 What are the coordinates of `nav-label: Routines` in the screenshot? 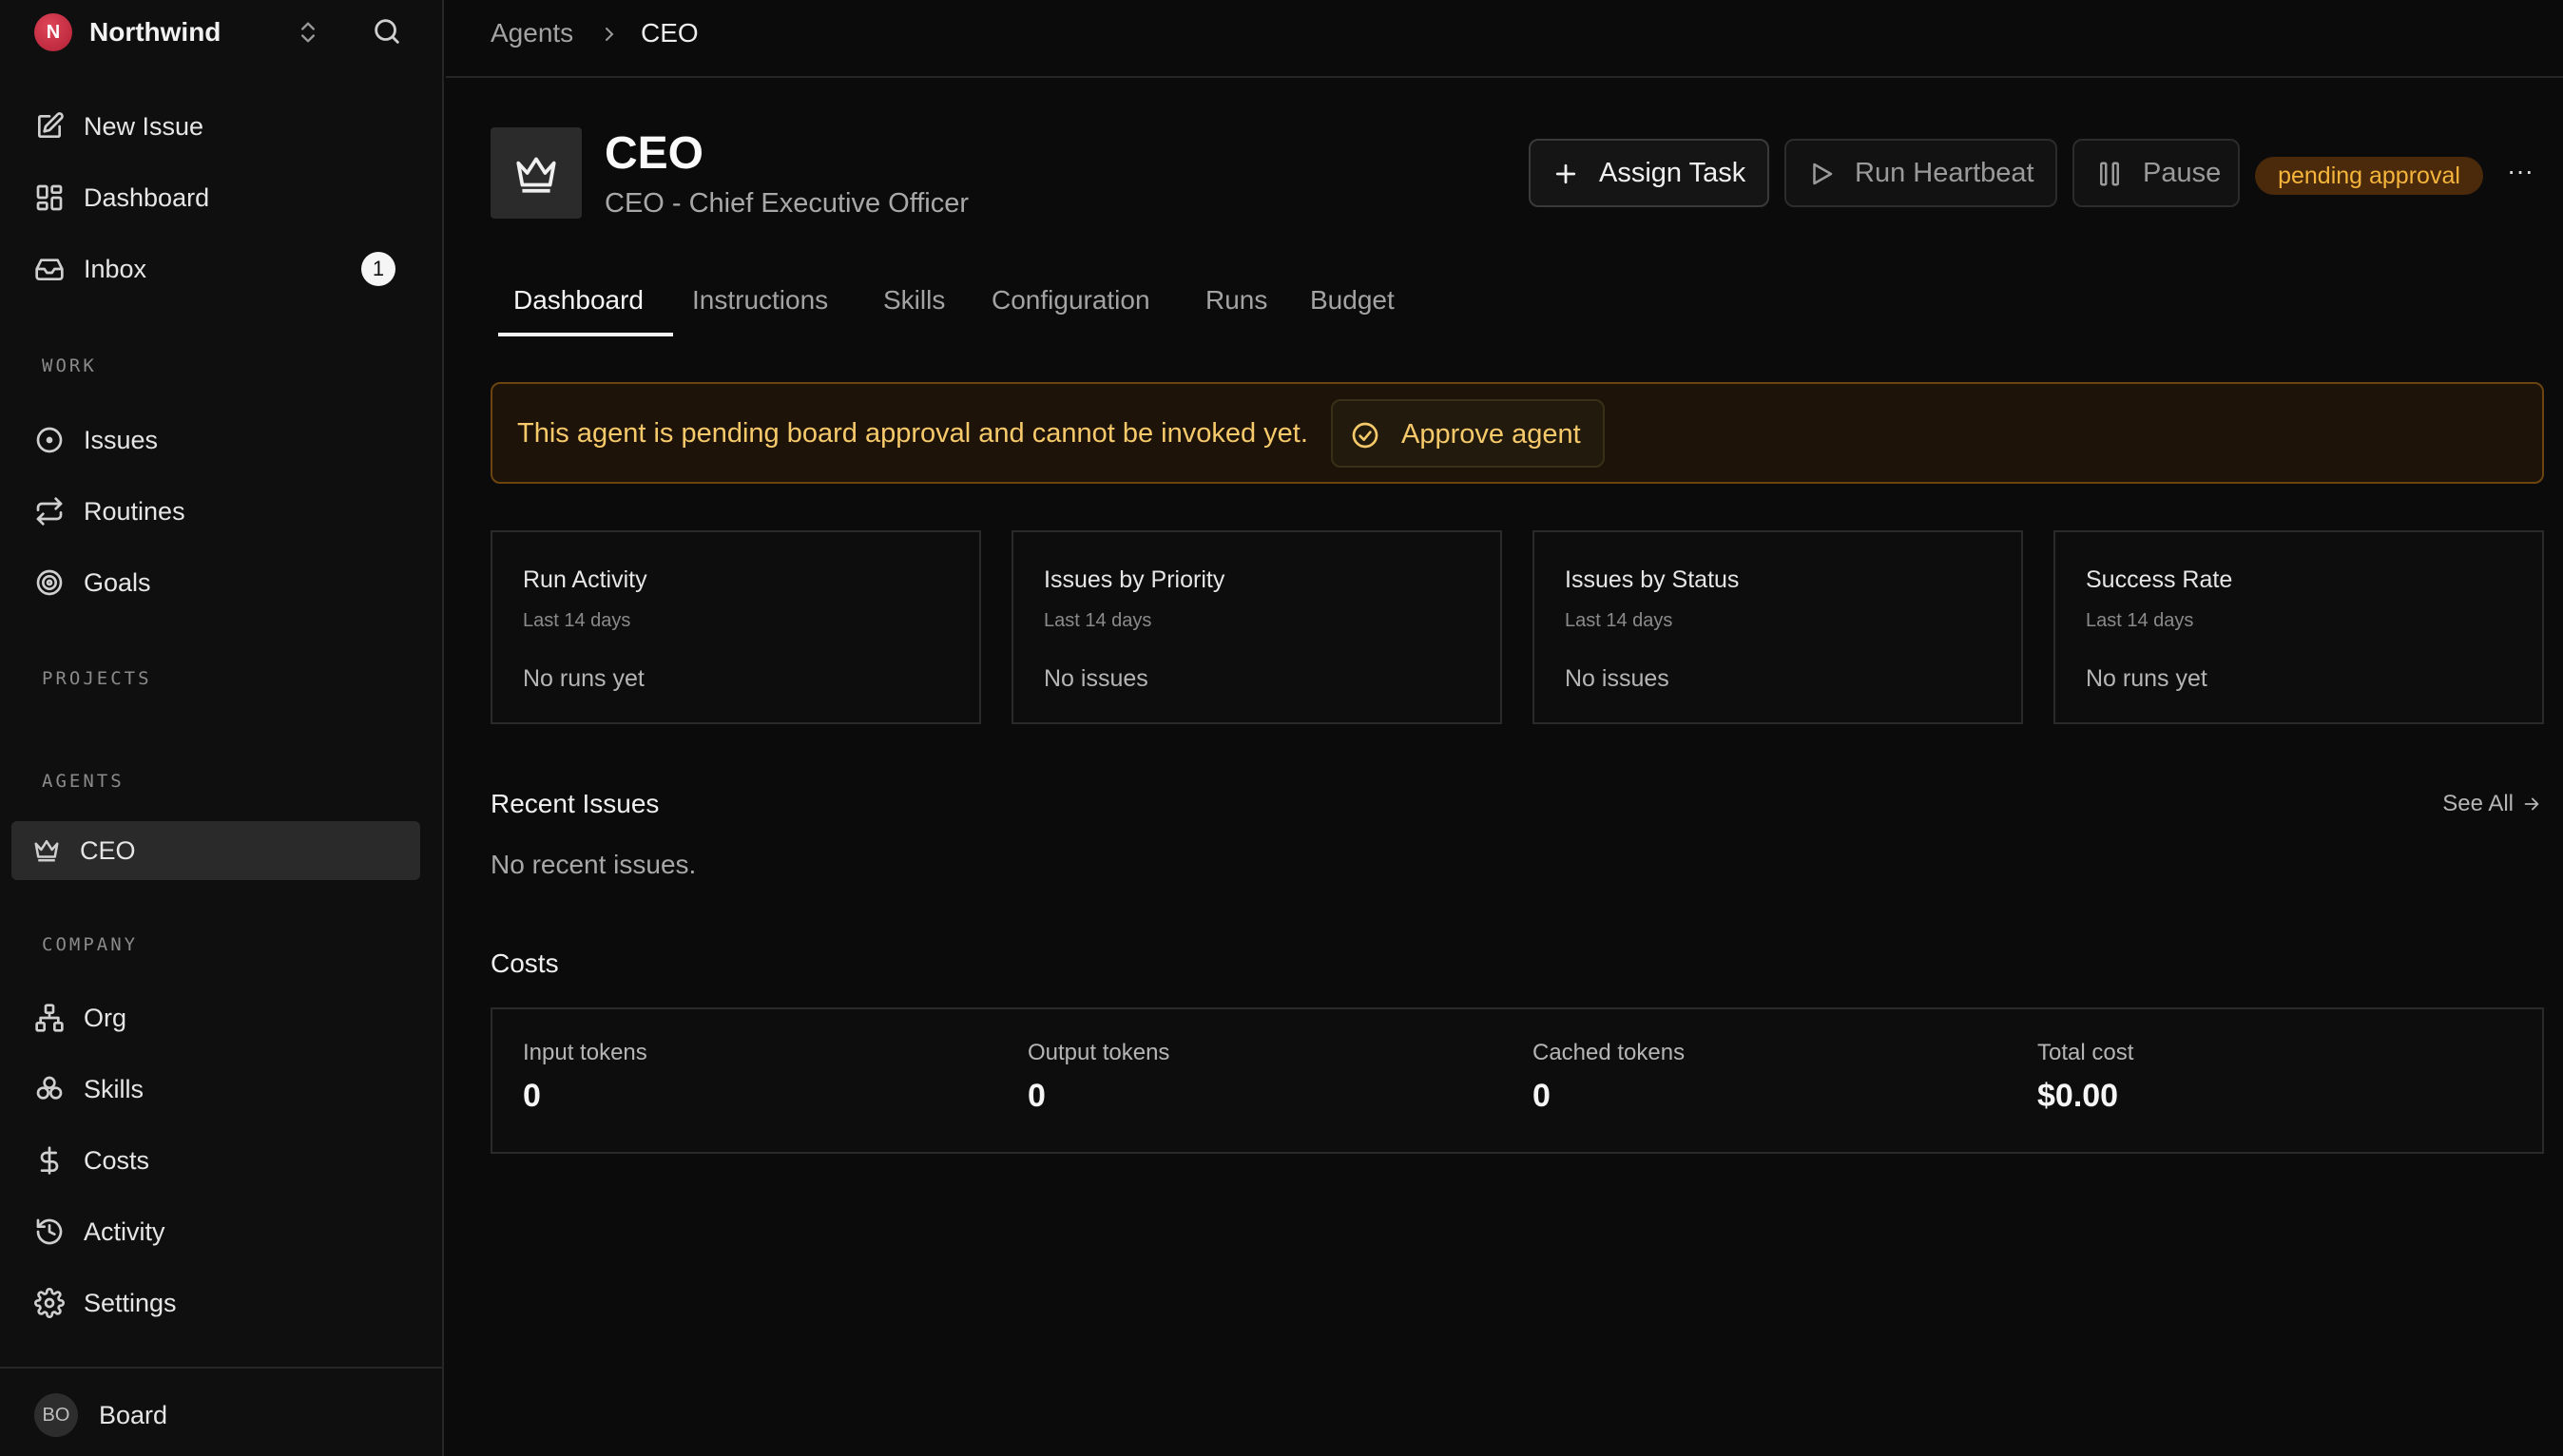 It's located at (134, 511).